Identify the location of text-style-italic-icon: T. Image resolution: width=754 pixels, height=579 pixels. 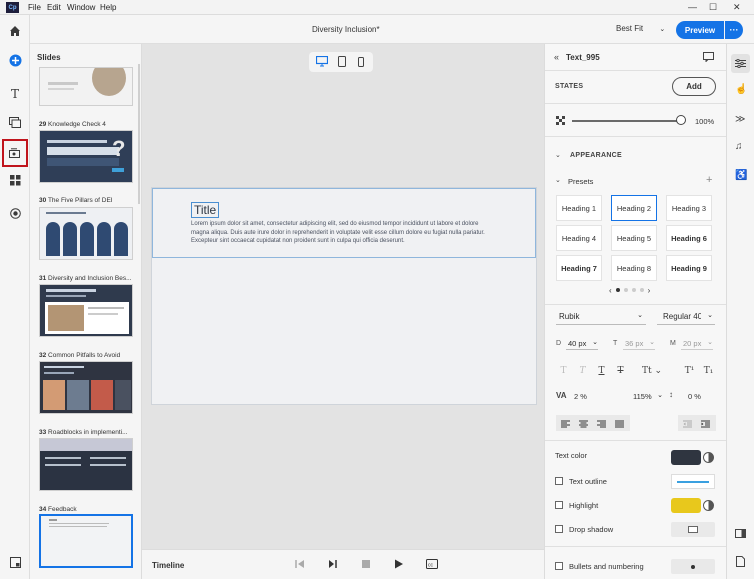
(582, 370).